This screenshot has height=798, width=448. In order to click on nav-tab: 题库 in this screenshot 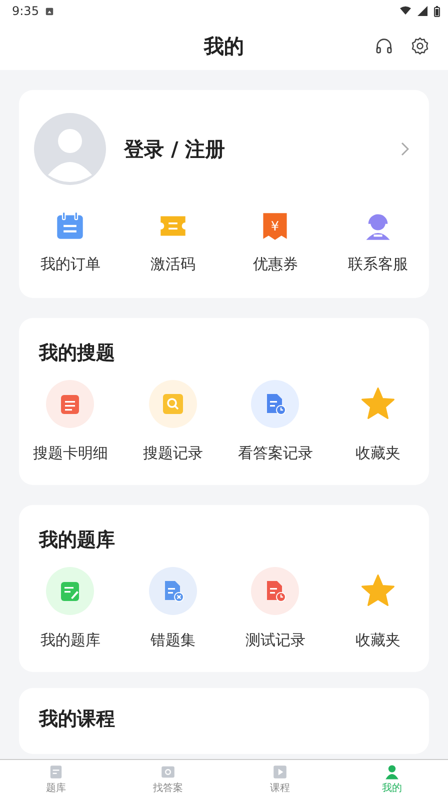, I will do `click(56, 779)`.